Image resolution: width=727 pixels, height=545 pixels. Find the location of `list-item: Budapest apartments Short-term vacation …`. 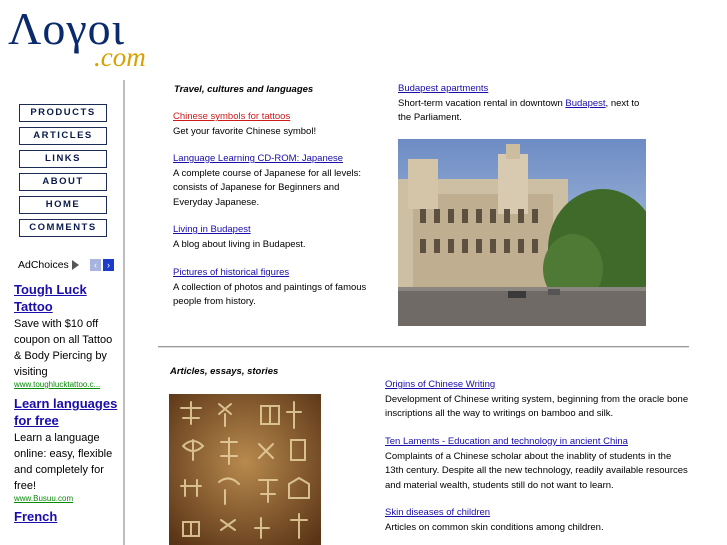

list-item: Budapest apartments Short-term vacation … is located at coordinates (525, 104).